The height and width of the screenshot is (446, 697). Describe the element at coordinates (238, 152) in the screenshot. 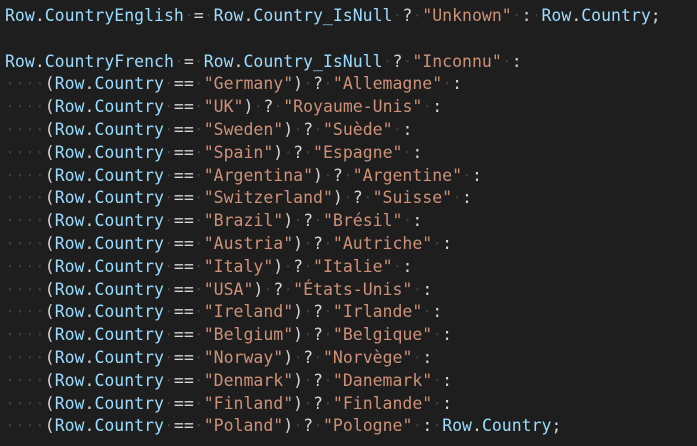

I see `code-string-literal: "Spain"` at that location.